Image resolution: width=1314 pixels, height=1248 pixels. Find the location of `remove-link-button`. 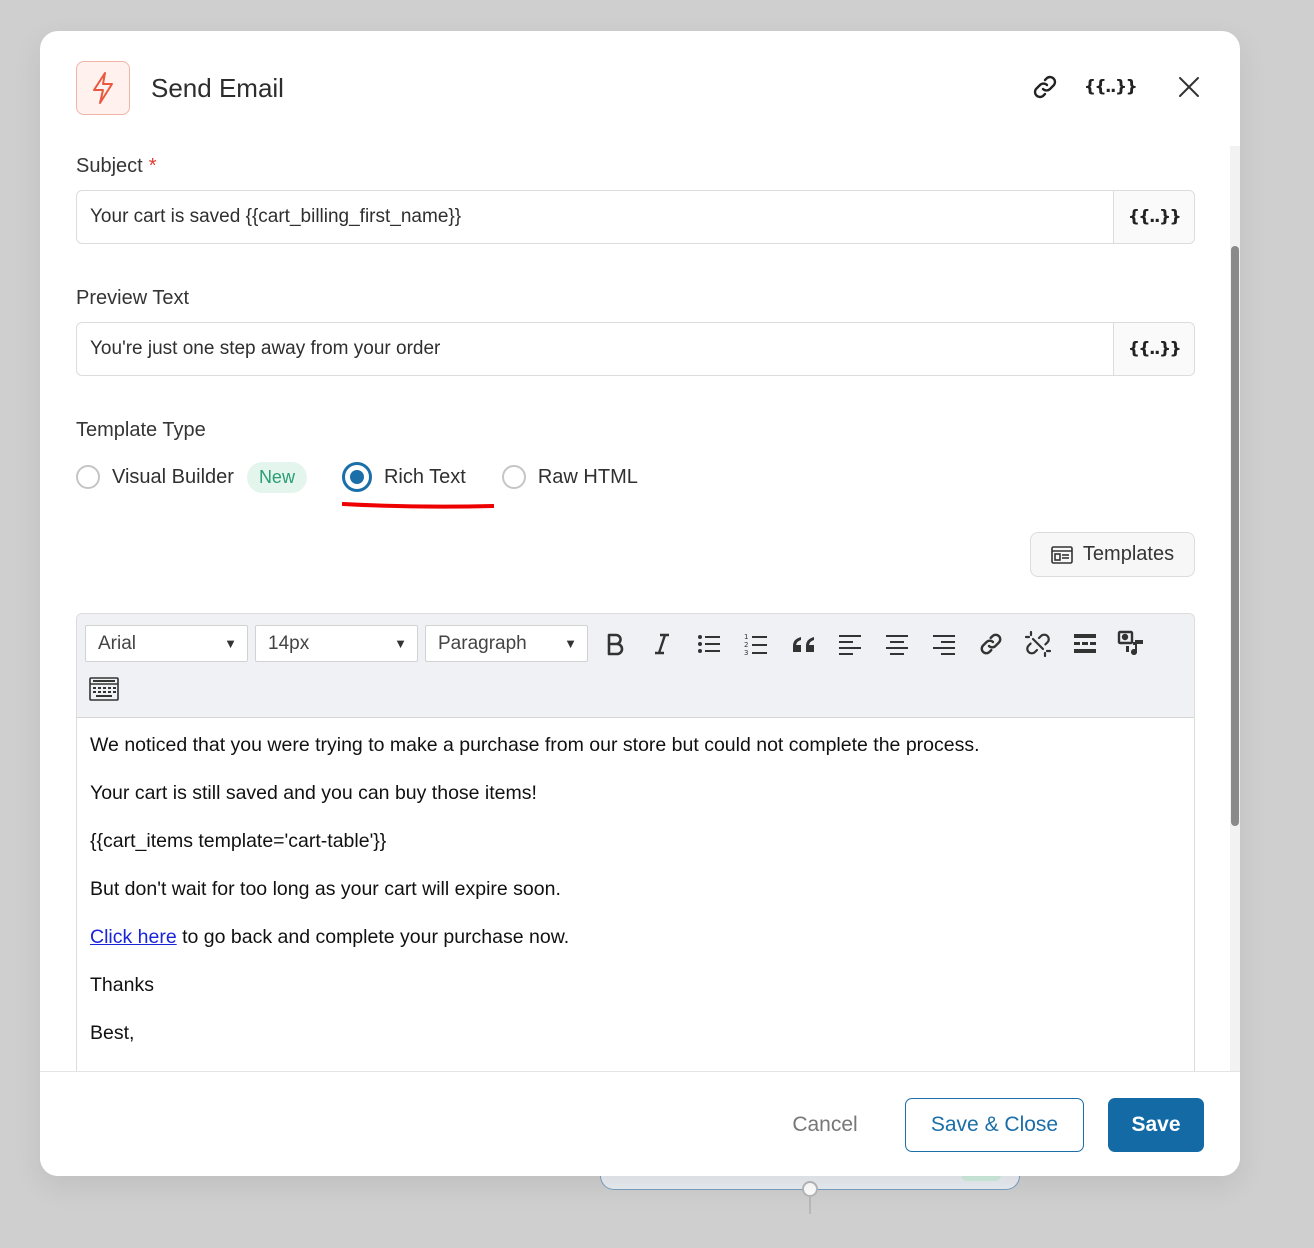

remove-link-button is located at coordinates (1038, 644).